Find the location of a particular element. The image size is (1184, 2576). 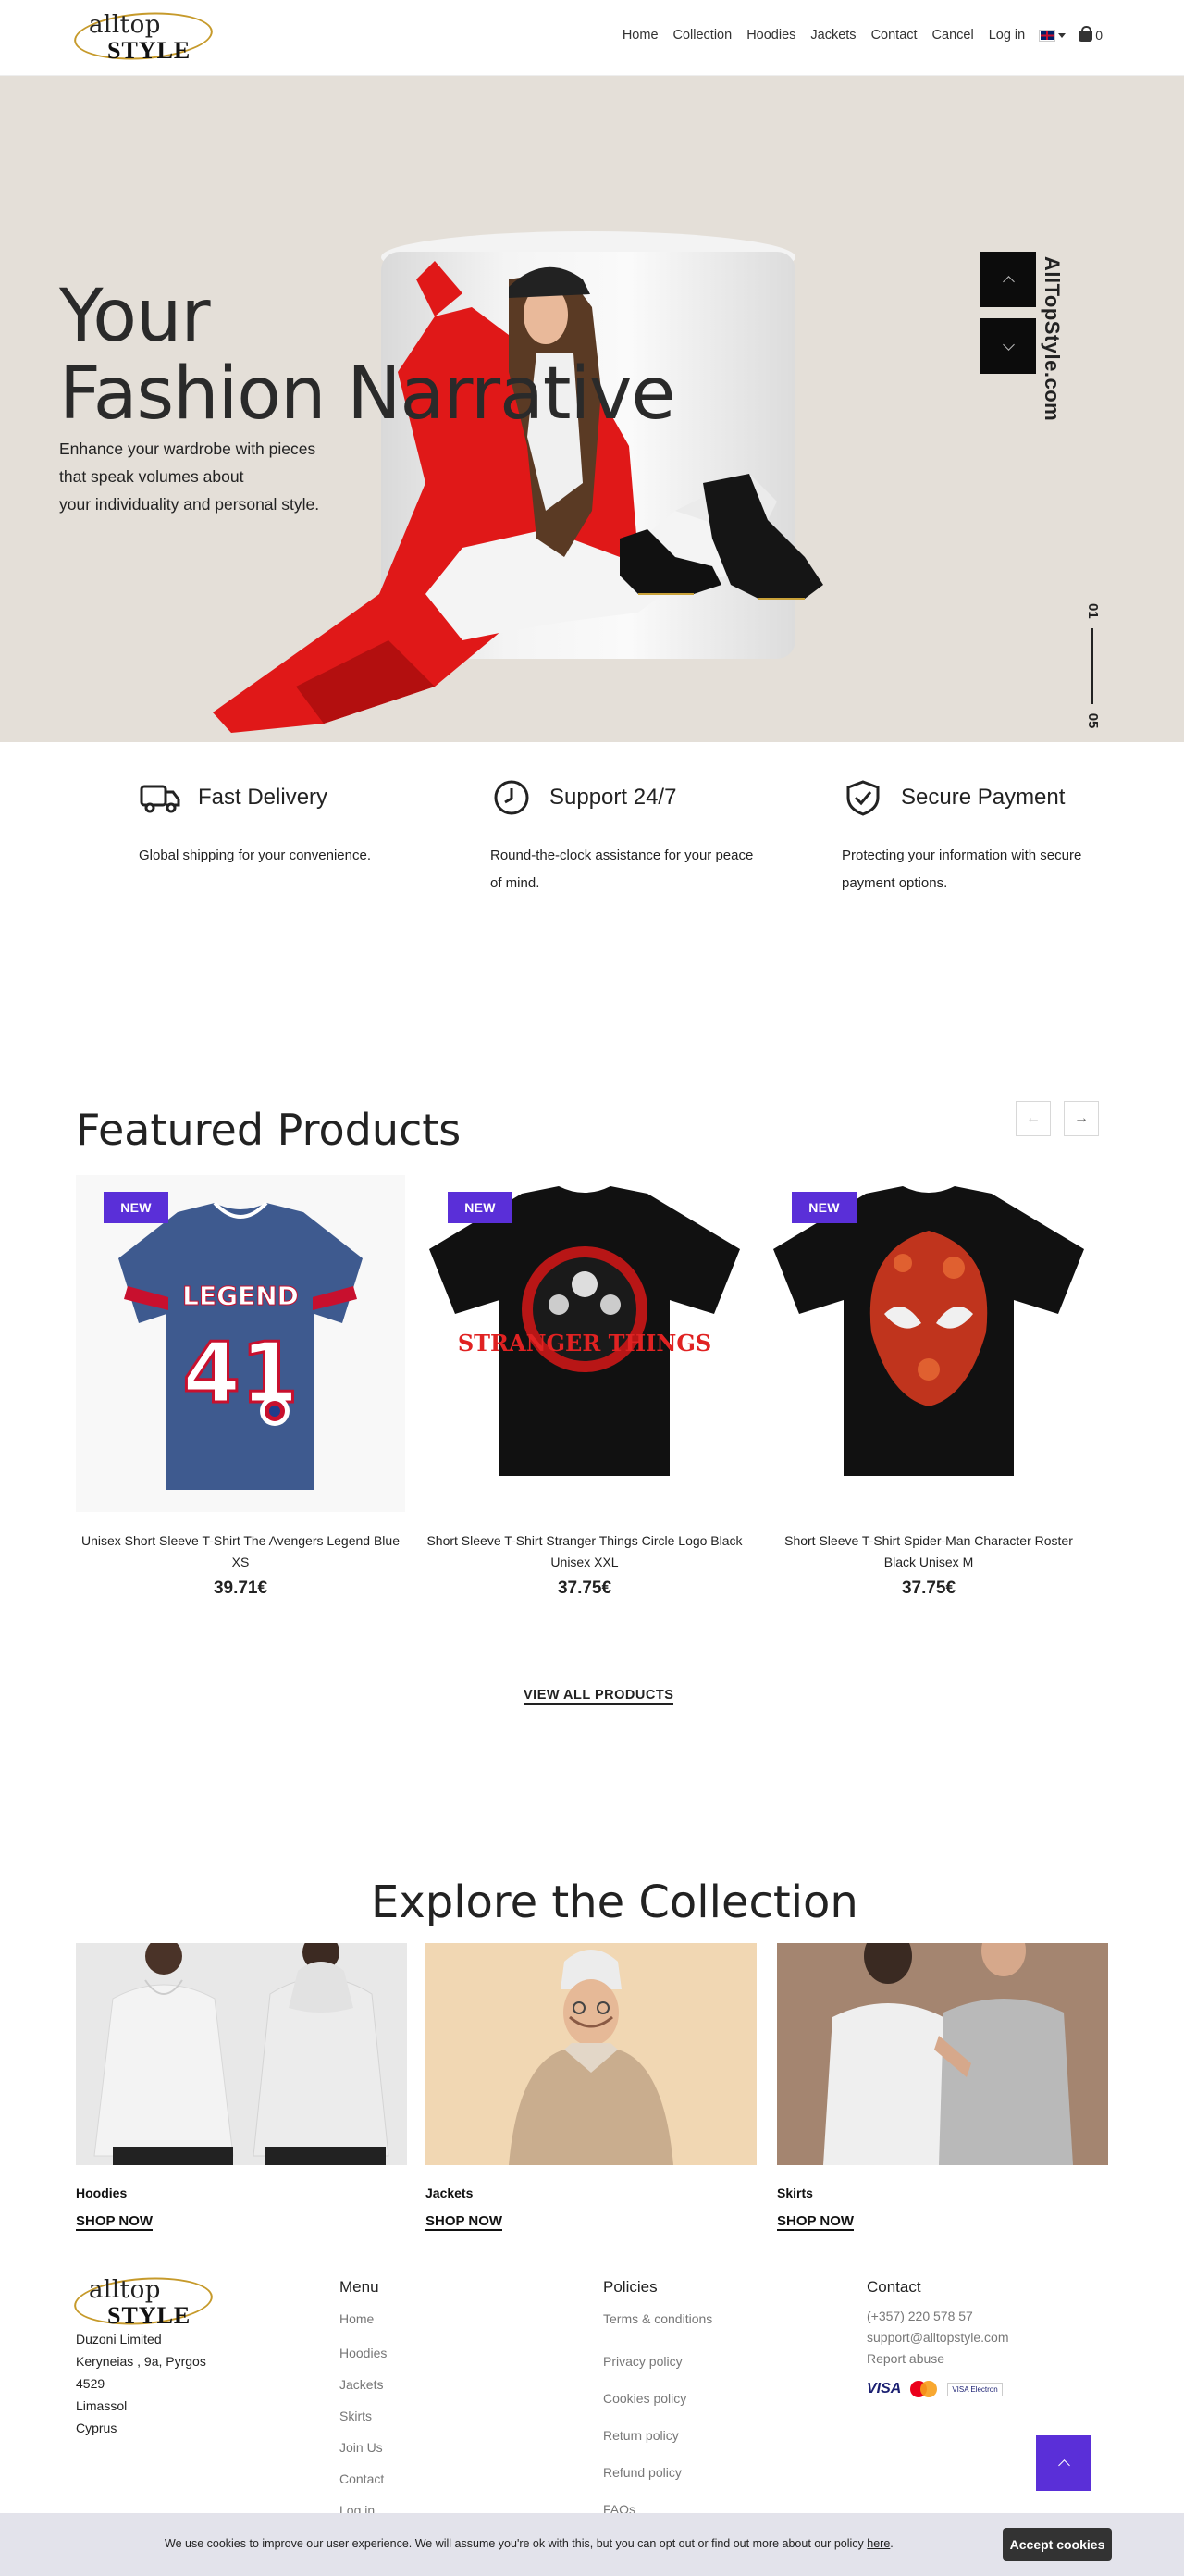

product-image: STRANGER THINGS NEW is located at coordinates (584, 1344).